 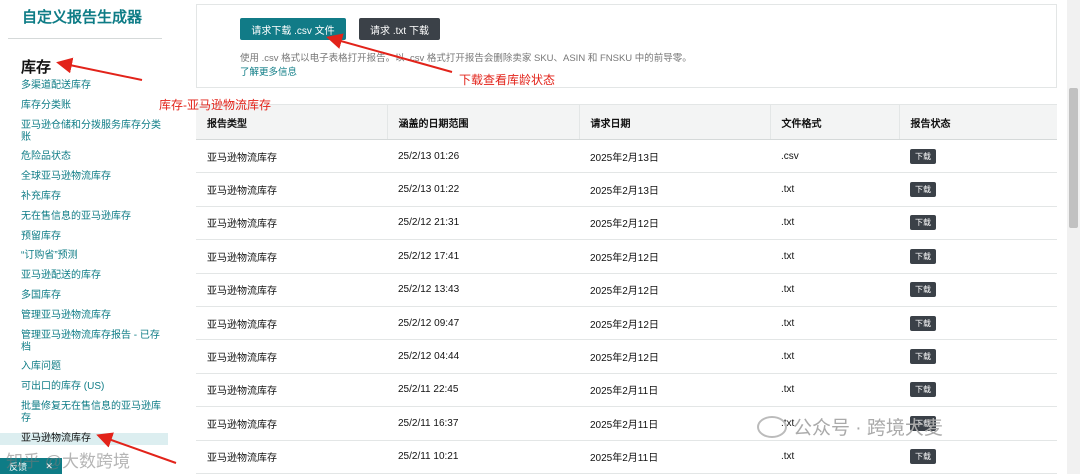 I want to click on wechat-icon, so click(x=772, y=426).